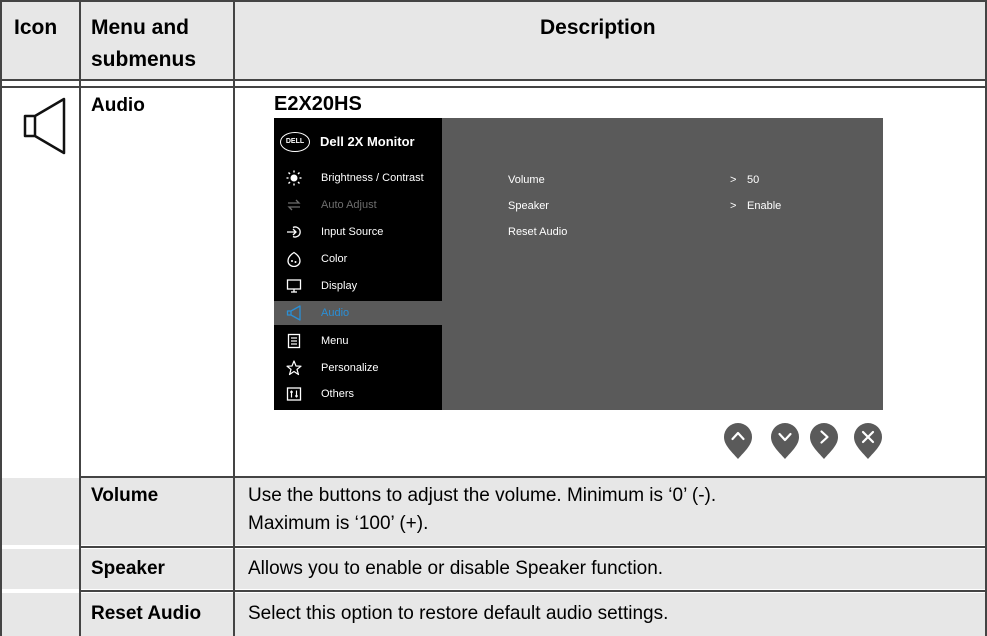 Image resolution: width=987 pixels, height=636 pixels. Describe the element at coordinates (526, 180) in the screenshot. I see `osd-option-volume-label: Volume` at that location.